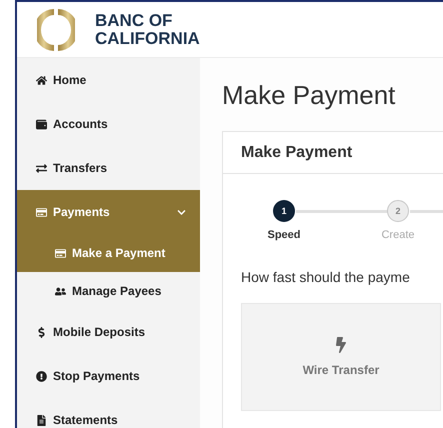  I want to click on sidebar-item: Transfers, so click(108, 168).